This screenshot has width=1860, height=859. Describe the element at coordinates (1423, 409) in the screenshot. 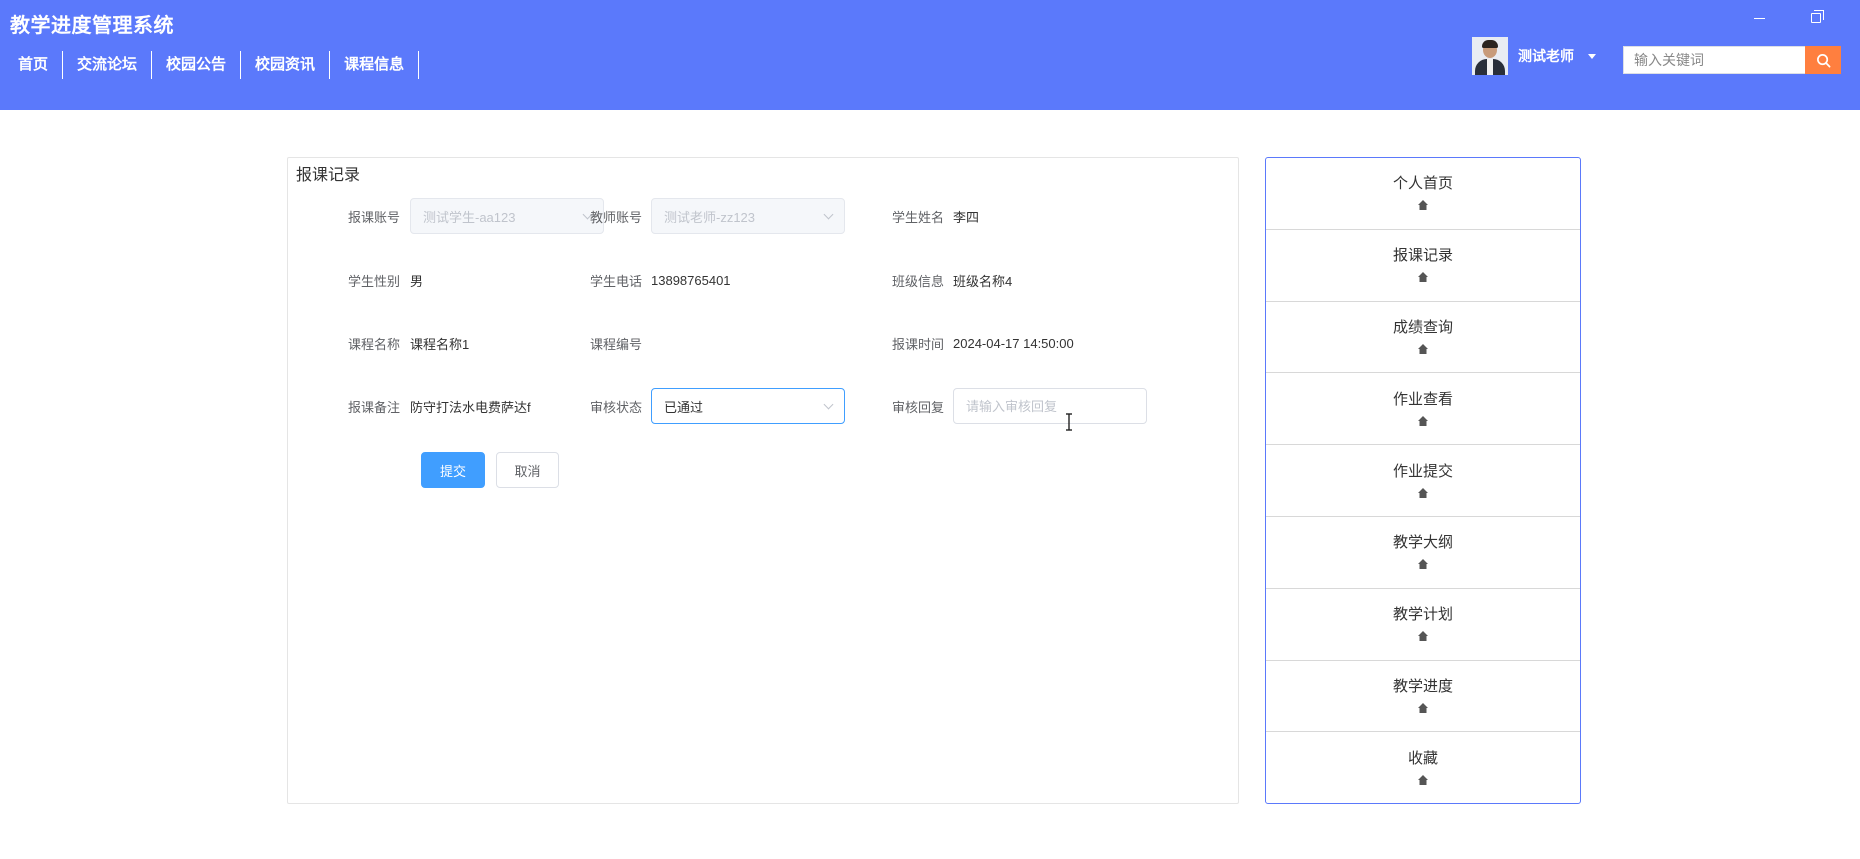

I see `side-item-homework-view: 作业查看` at that location.